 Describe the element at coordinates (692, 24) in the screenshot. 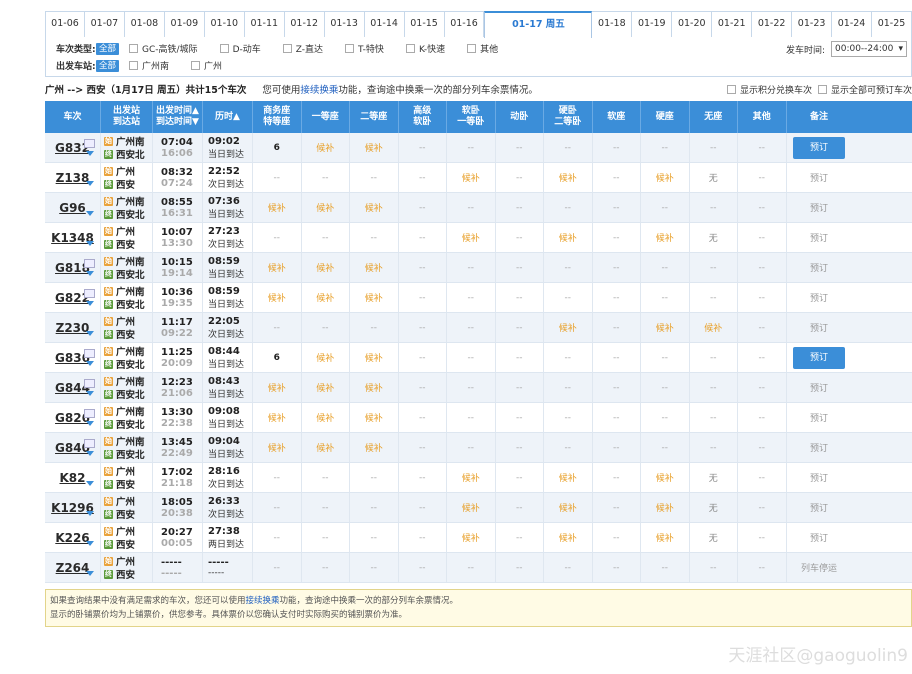

I see `date-tab: 01-20` at that location.